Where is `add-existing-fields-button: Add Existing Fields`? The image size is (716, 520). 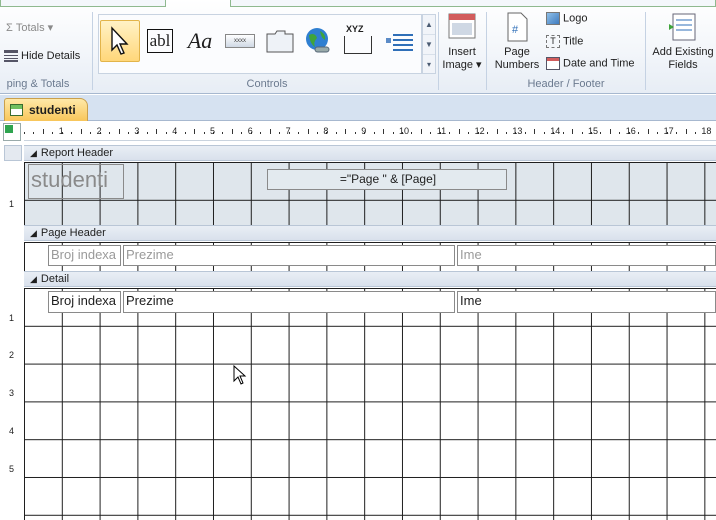 add-existing-fields-button: Add Existing Fields is located at coordinates (683, 44).